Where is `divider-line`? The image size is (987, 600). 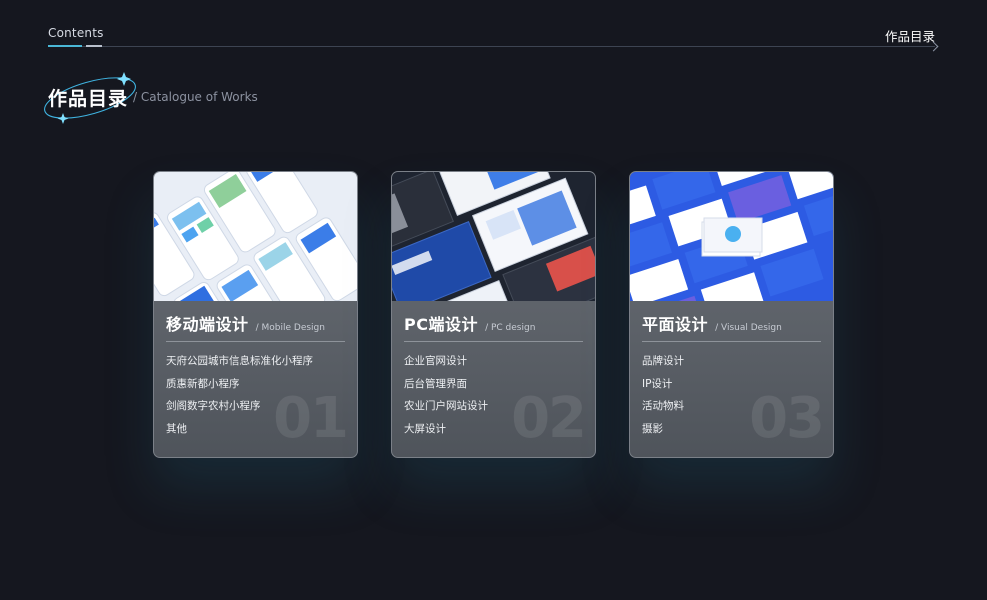
divider-line is located at coordinates (491, 46).